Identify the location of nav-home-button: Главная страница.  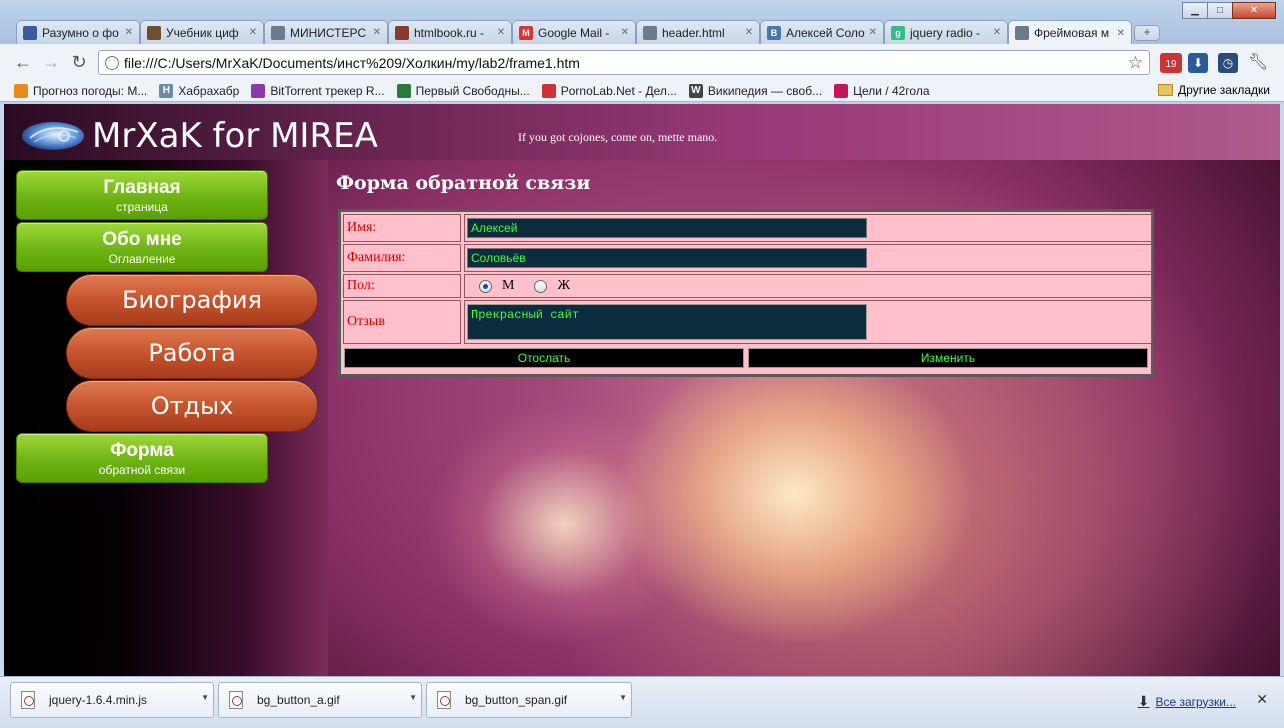
(142, 195).